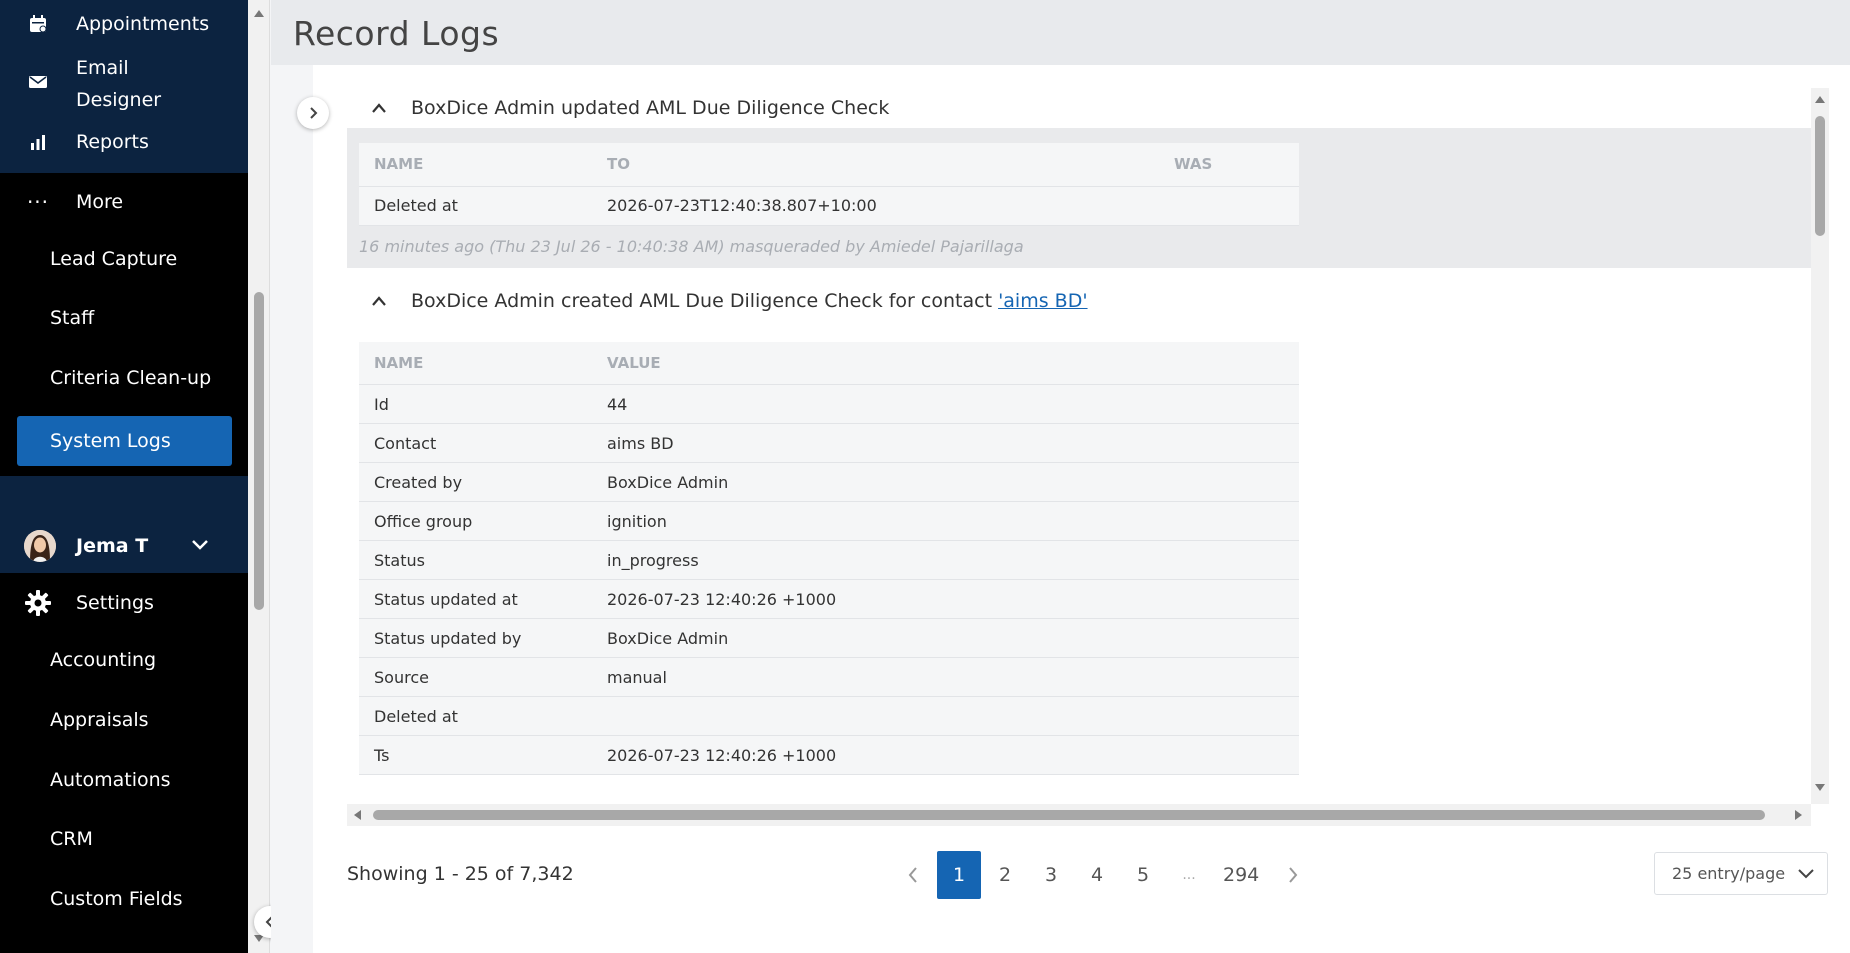  I want to click on per-page-select: 25 entry/page, so click(1741, 873).